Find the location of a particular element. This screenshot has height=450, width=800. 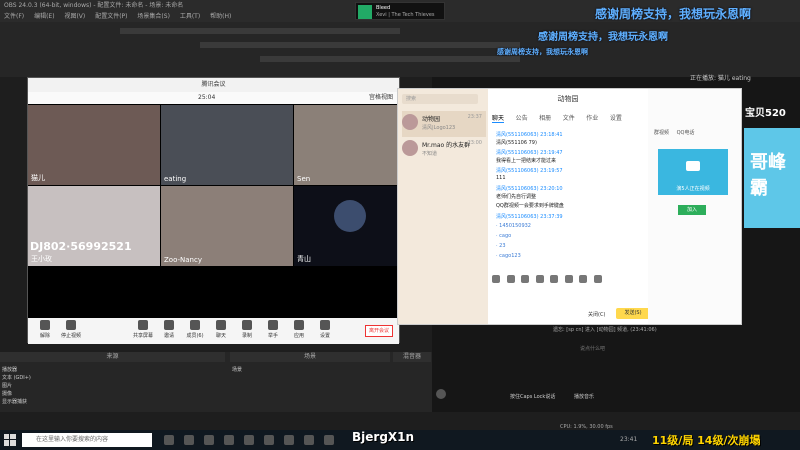

tab-homework: 作业 is located at coordinates (592, 118).